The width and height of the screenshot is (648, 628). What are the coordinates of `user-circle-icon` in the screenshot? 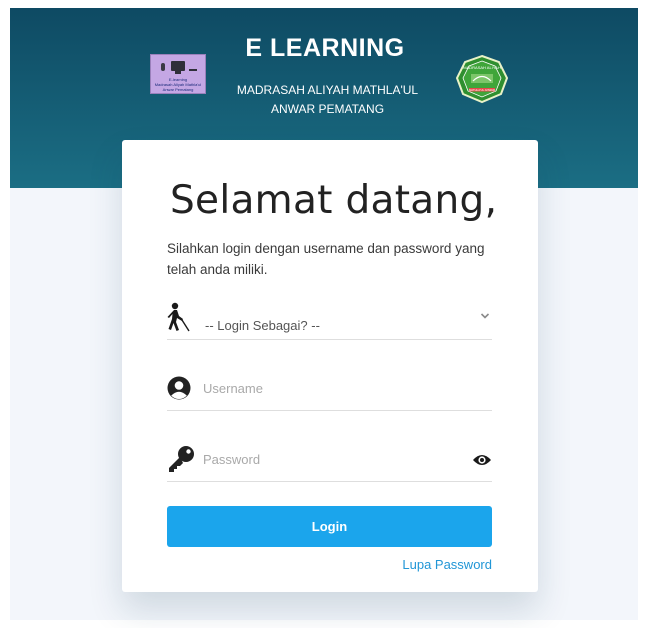 It's located at (179, 388).